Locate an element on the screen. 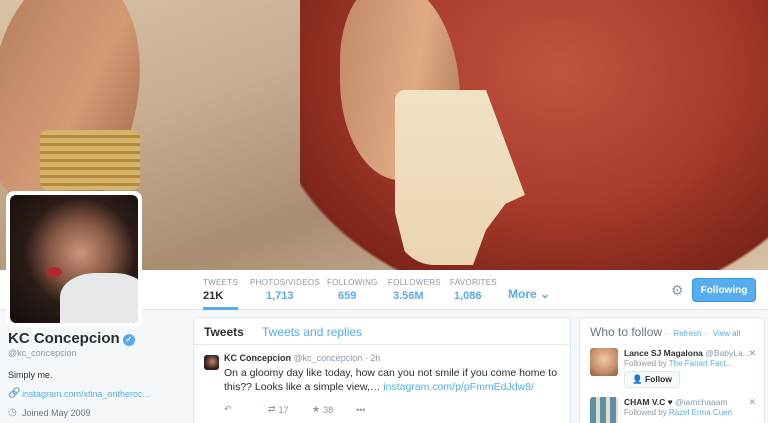 This screenshot has height=423, width=768. profile-avatar is located at coordinates (74, 259).